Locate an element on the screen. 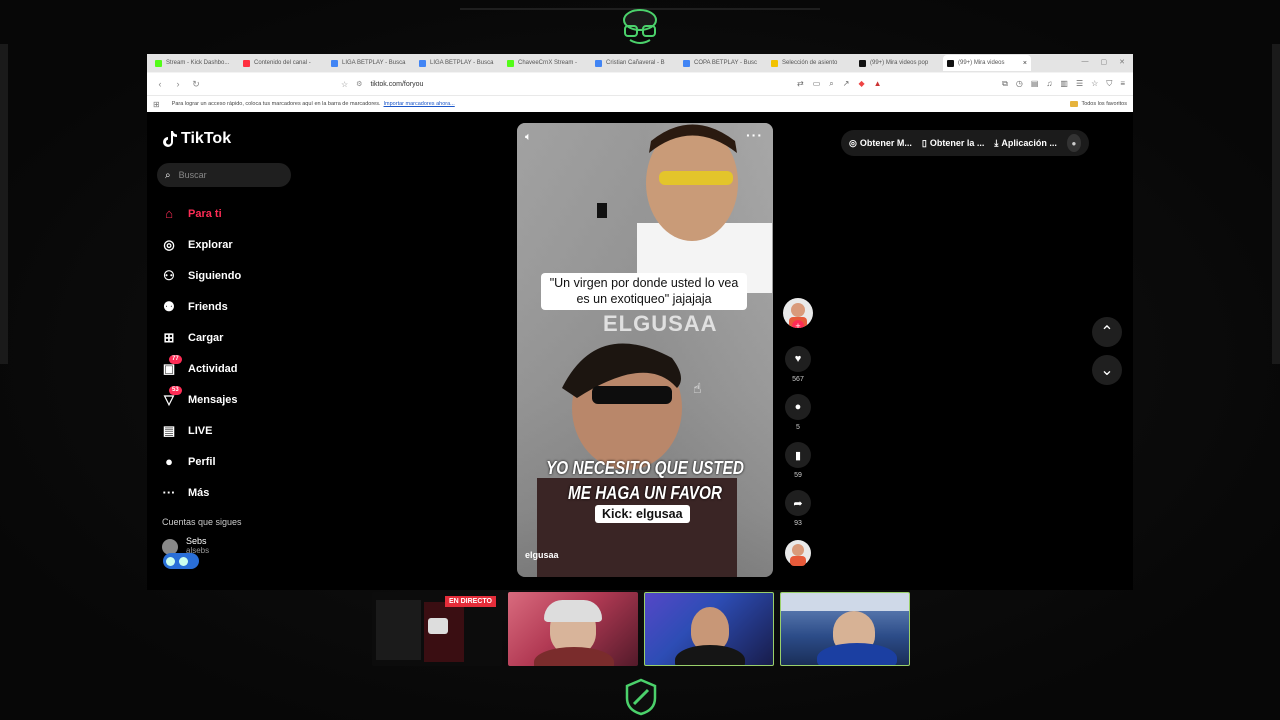 This screenshot has width=1280, height=720. bookmark-icon: ▮ is located at coordinates (798, 455).